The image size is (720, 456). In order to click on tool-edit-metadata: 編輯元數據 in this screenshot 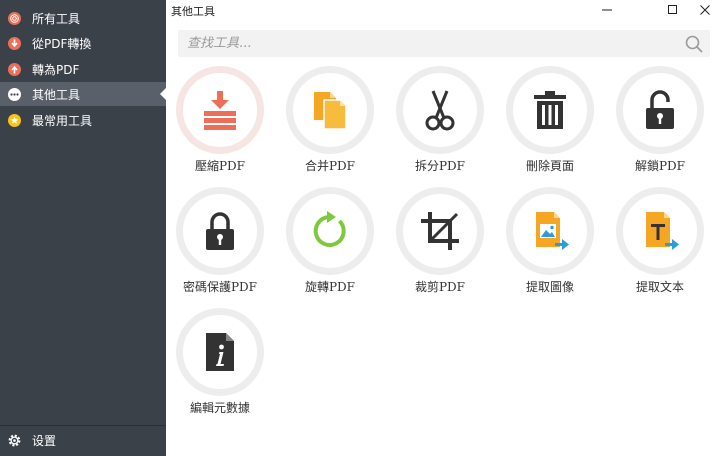, I will do `click(220, 367)`.